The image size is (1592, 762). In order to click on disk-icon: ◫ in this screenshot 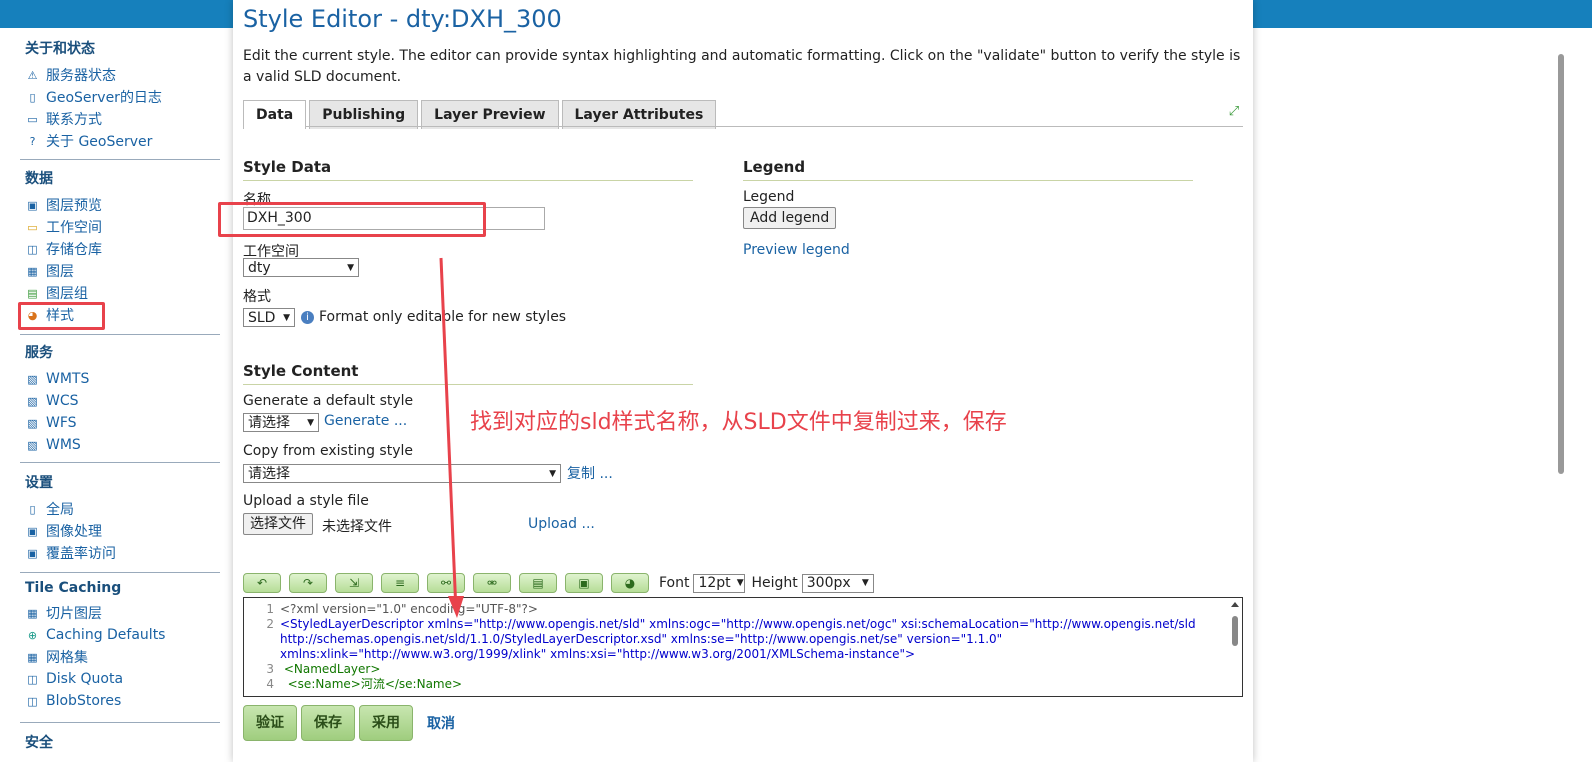, I will do `click(32, 679)`.